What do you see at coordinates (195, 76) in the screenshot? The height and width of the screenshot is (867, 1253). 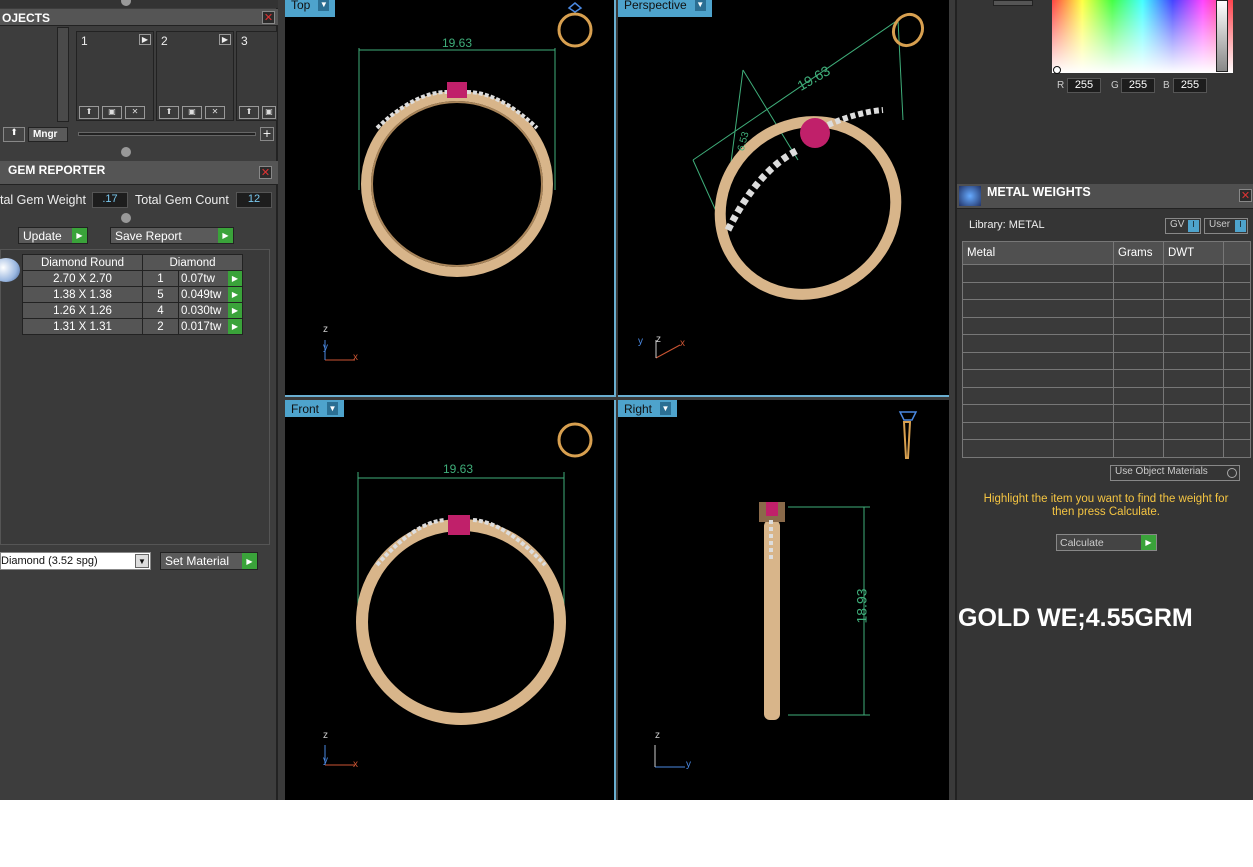 I see `object-slot-2: 2 ▶ ⬆ ▣ ✕` at bounding box center [195, 76].